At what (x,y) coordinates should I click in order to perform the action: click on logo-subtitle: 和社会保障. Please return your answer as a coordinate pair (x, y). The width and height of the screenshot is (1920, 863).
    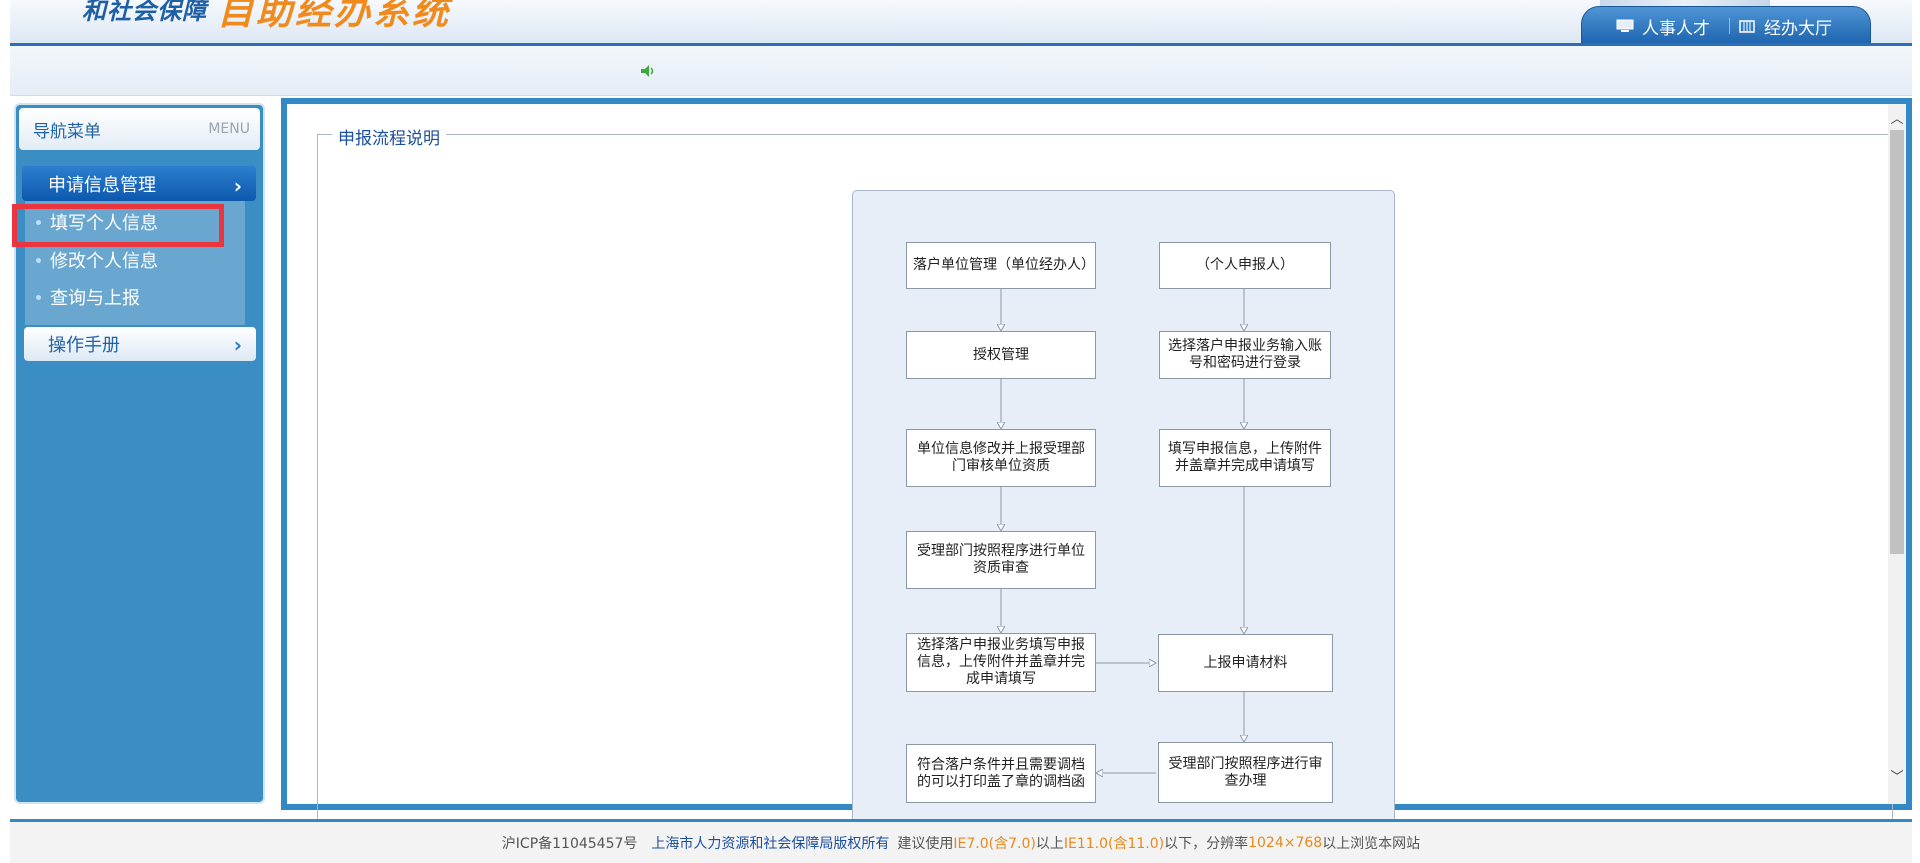
    Looking at the image, I should click on (144, 12).